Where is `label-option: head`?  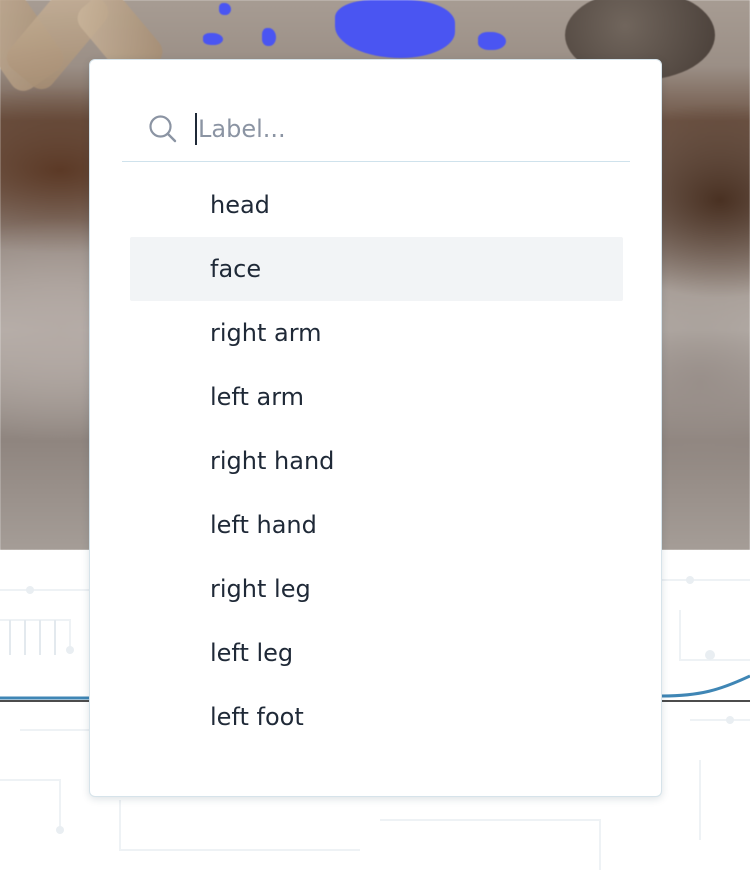
label-option: head is located at coordinates (376, 205).